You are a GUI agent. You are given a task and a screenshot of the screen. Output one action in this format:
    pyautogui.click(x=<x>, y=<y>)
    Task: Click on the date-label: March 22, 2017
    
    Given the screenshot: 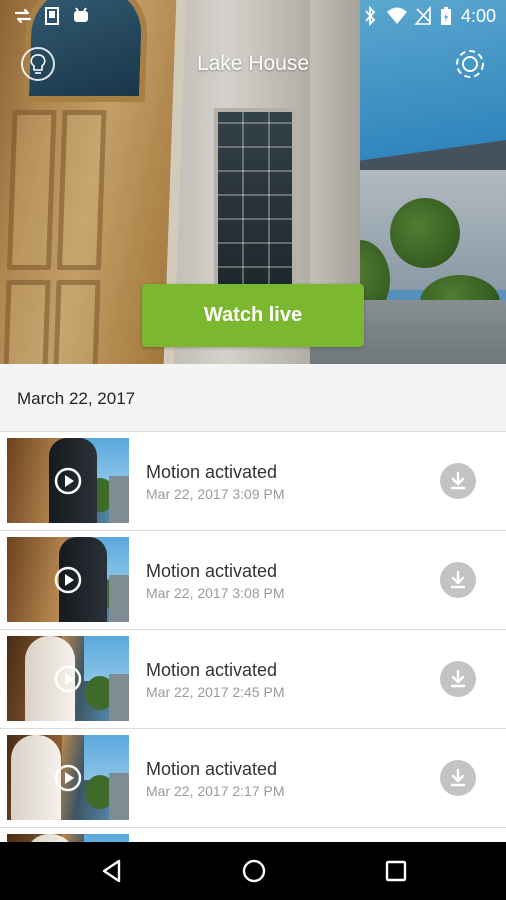 What is the action you would take?
    pyautogui.click(x=76, y=398)
    